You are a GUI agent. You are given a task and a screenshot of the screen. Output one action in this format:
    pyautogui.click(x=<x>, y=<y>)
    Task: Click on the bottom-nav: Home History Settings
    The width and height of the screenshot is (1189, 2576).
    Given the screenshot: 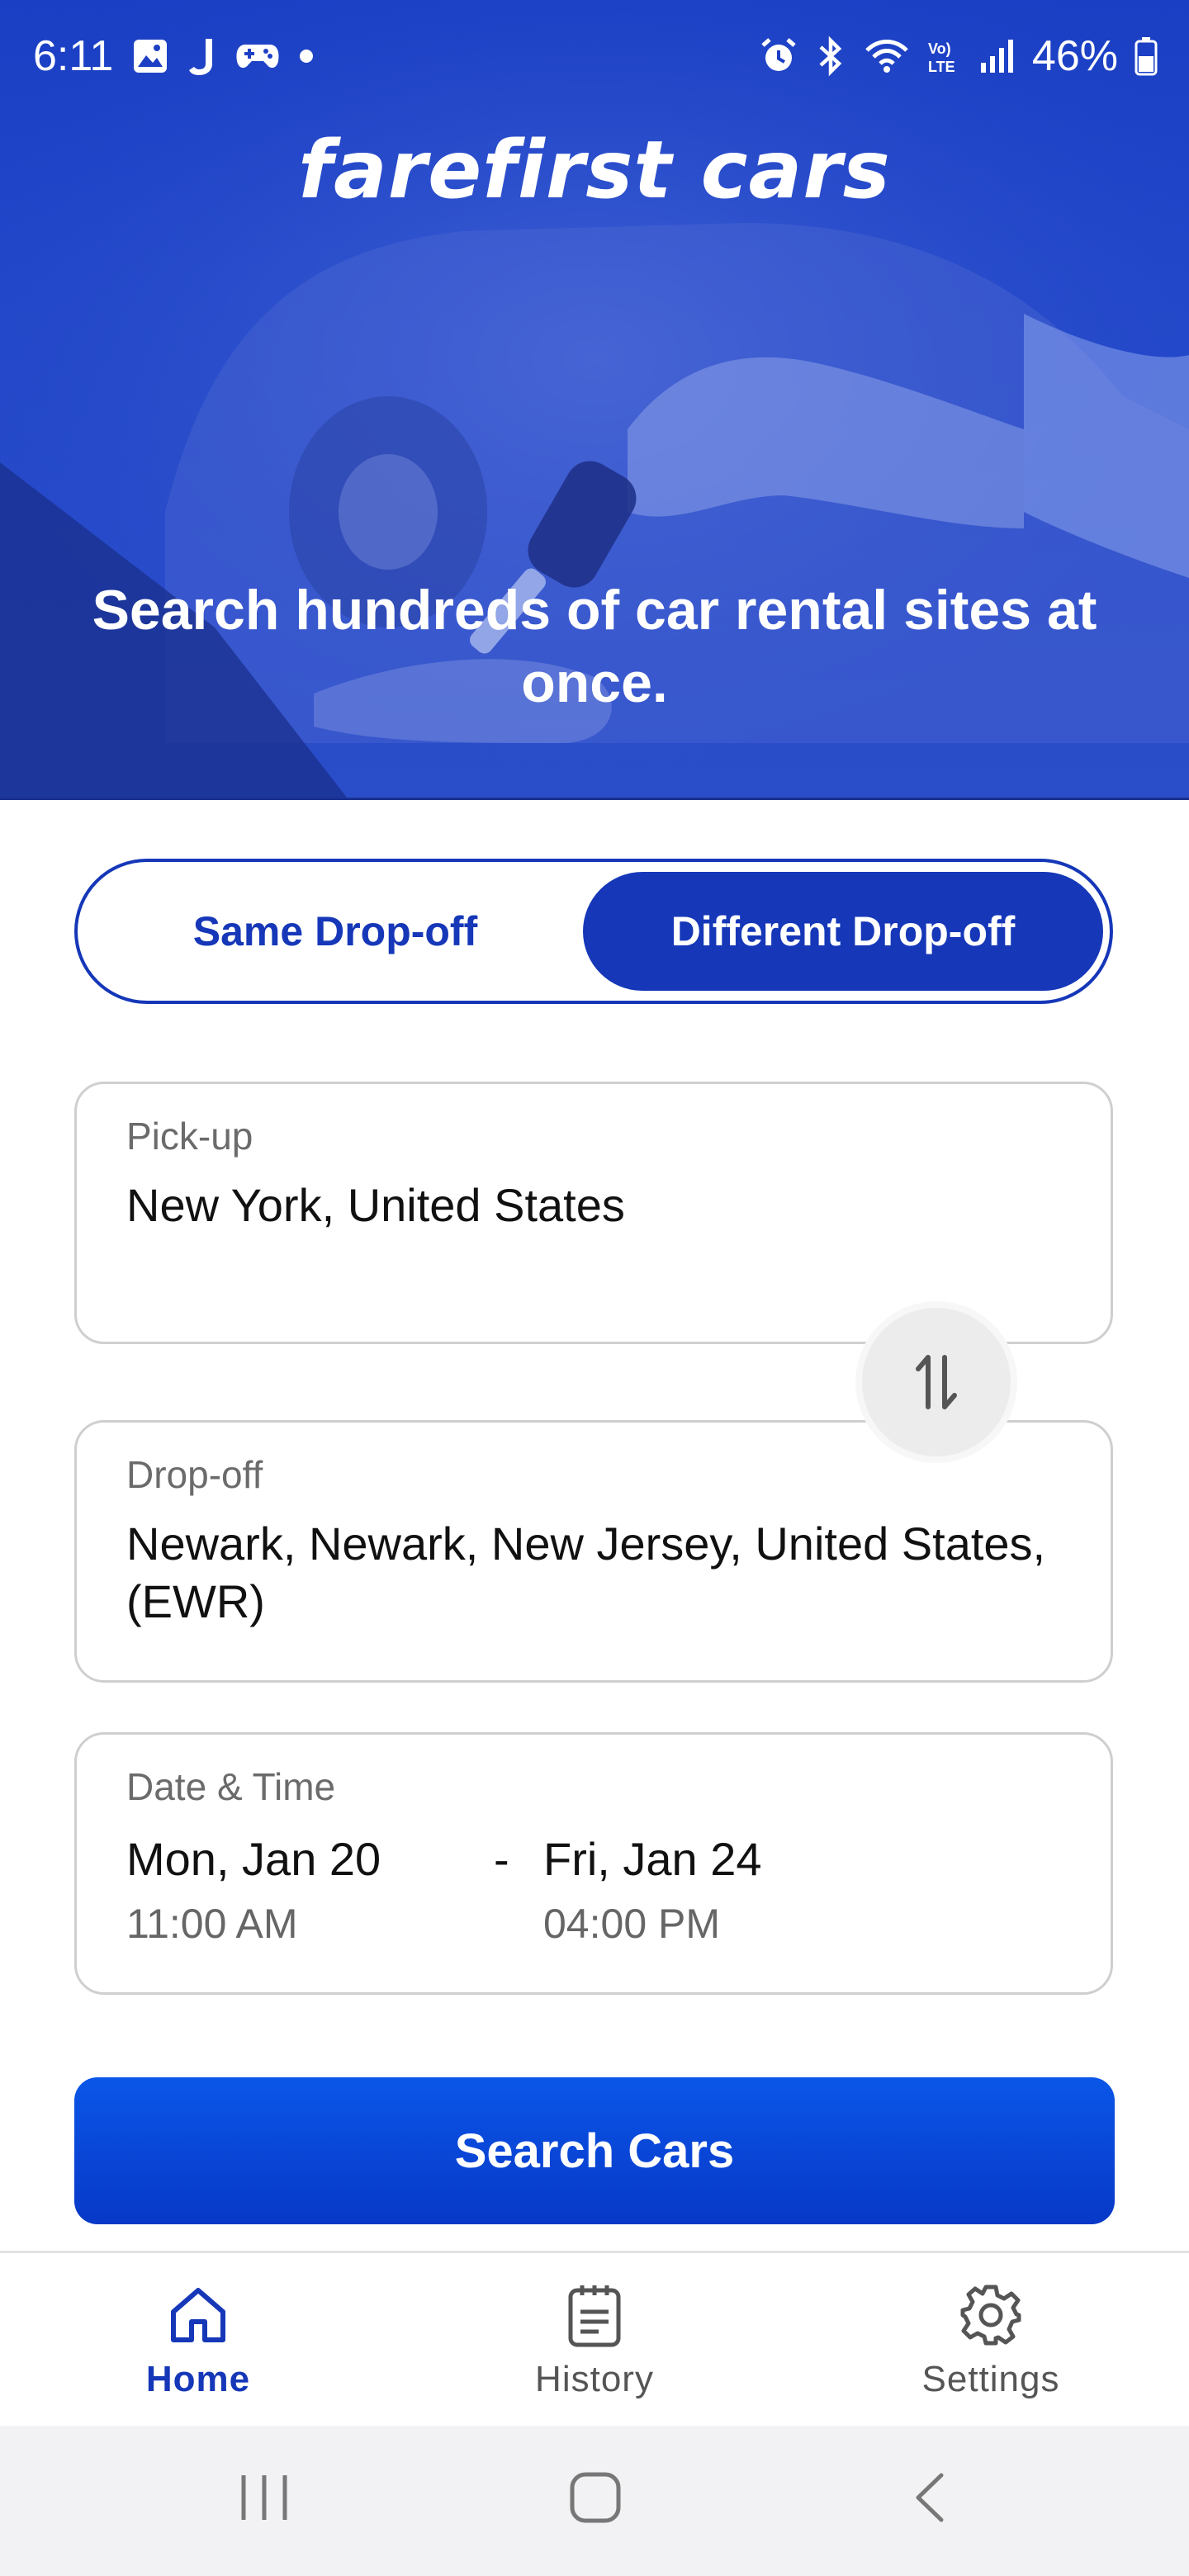 What is the action you would take?
    pyautogui.click(x=594, y=2339)
    